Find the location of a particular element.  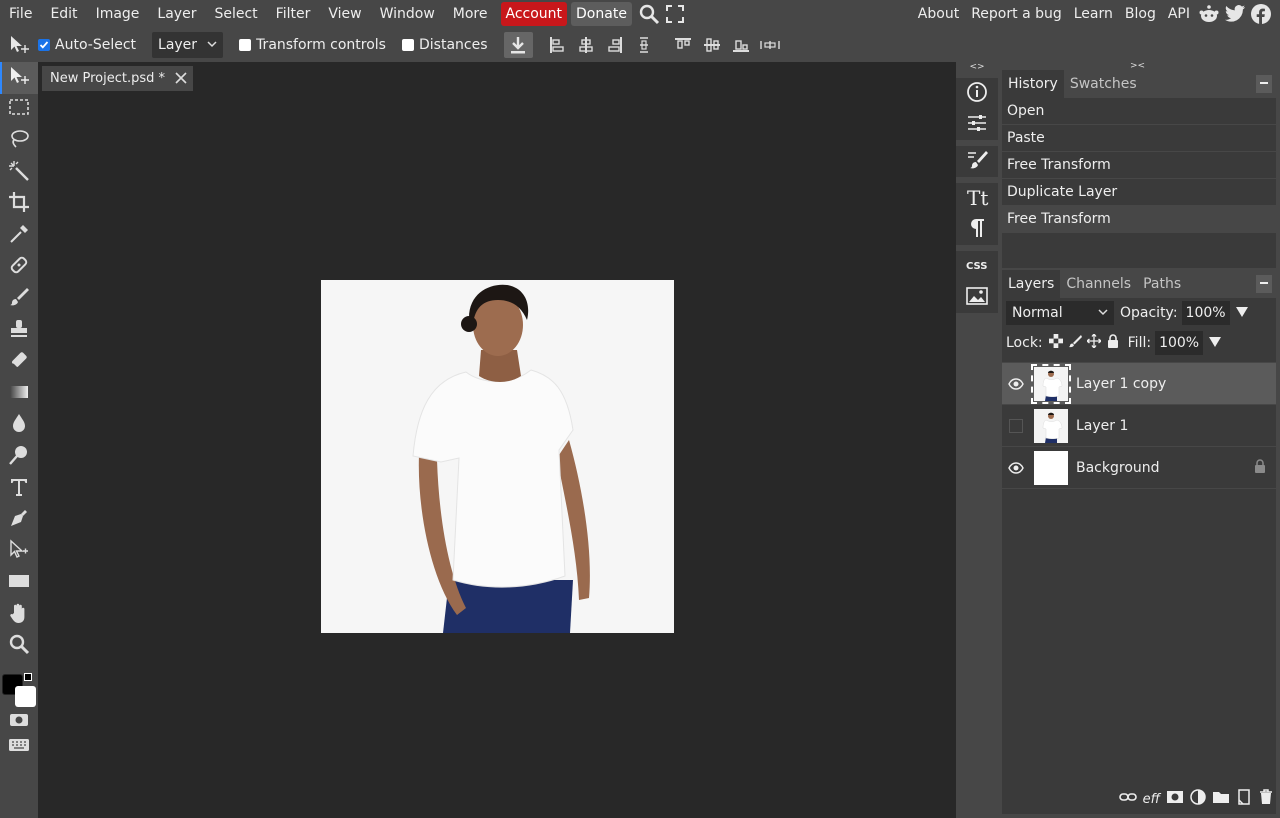

gradient-tool-button is located at coordinates (19, 394).